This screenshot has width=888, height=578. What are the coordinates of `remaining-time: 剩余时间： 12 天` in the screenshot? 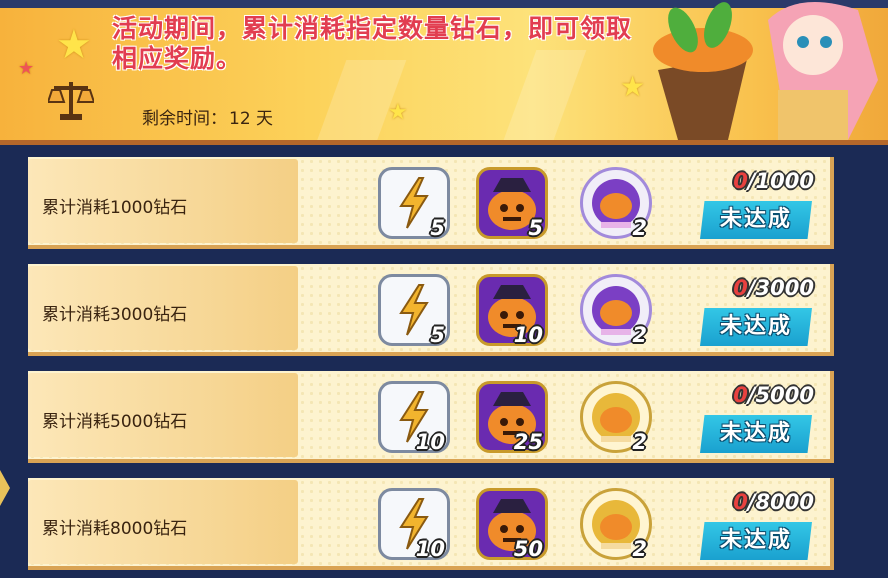 It's located at (207, 116).